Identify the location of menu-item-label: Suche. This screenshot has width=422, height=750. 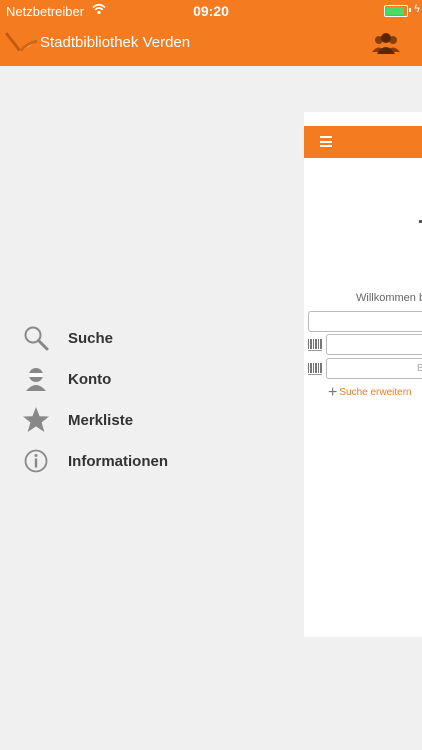
(91, 338).